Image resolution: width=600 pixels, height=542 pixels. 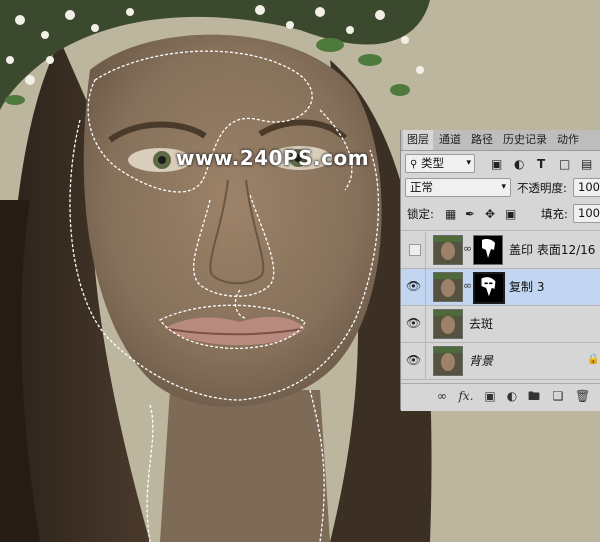 What do you see at coordinates (490, 214) in the screenshot?
I see `lock-move-icon: ✥` at bounding box center [490, 214].